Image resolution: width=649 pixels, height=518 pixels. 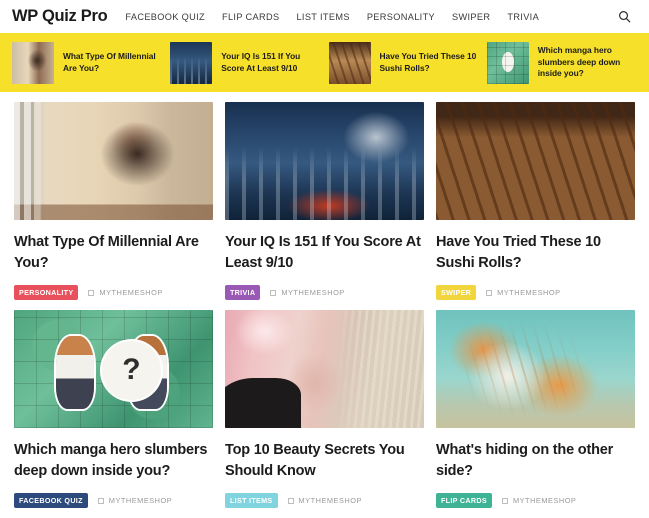 I want to click on beauty-woman-photo, so click(x=324, y=369).